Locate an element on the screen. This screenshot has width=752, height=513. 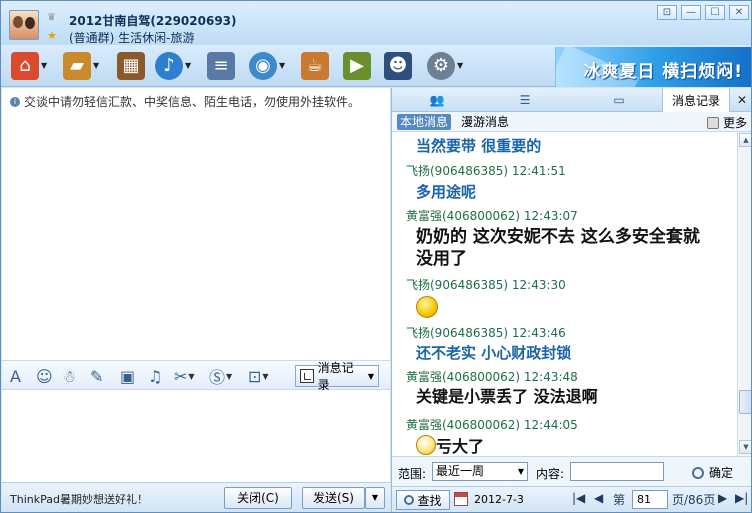
music-icon: ♫ is located at coordinates (155, 376).